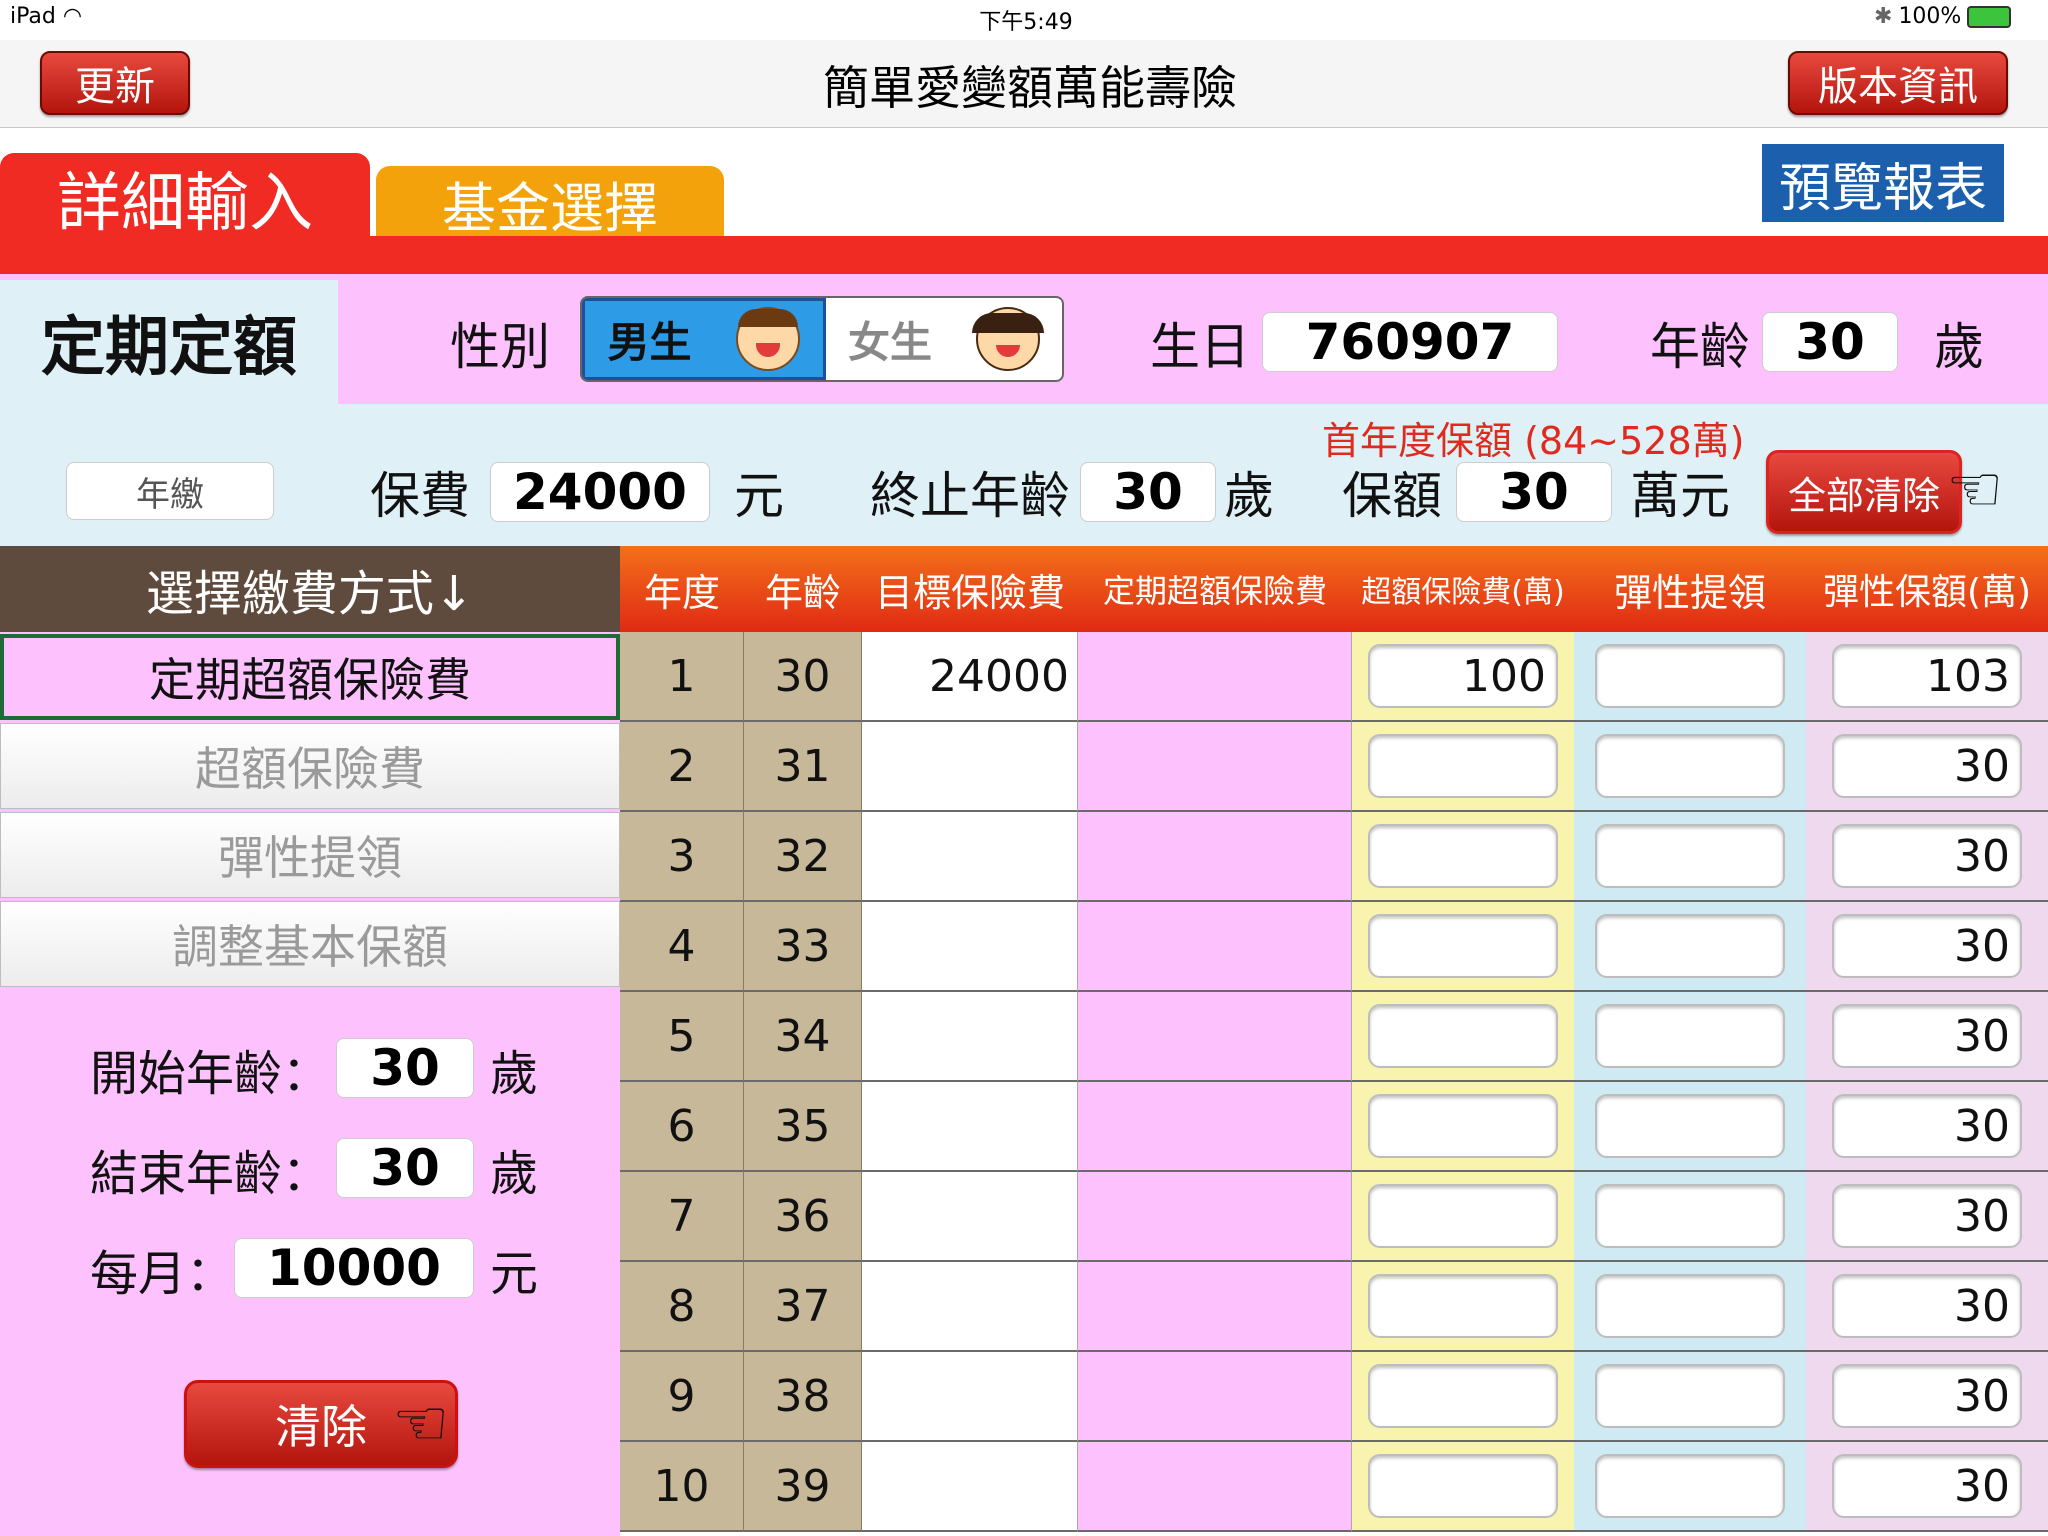  I want to click on gender-female-option: 女生, so click(944, 339).